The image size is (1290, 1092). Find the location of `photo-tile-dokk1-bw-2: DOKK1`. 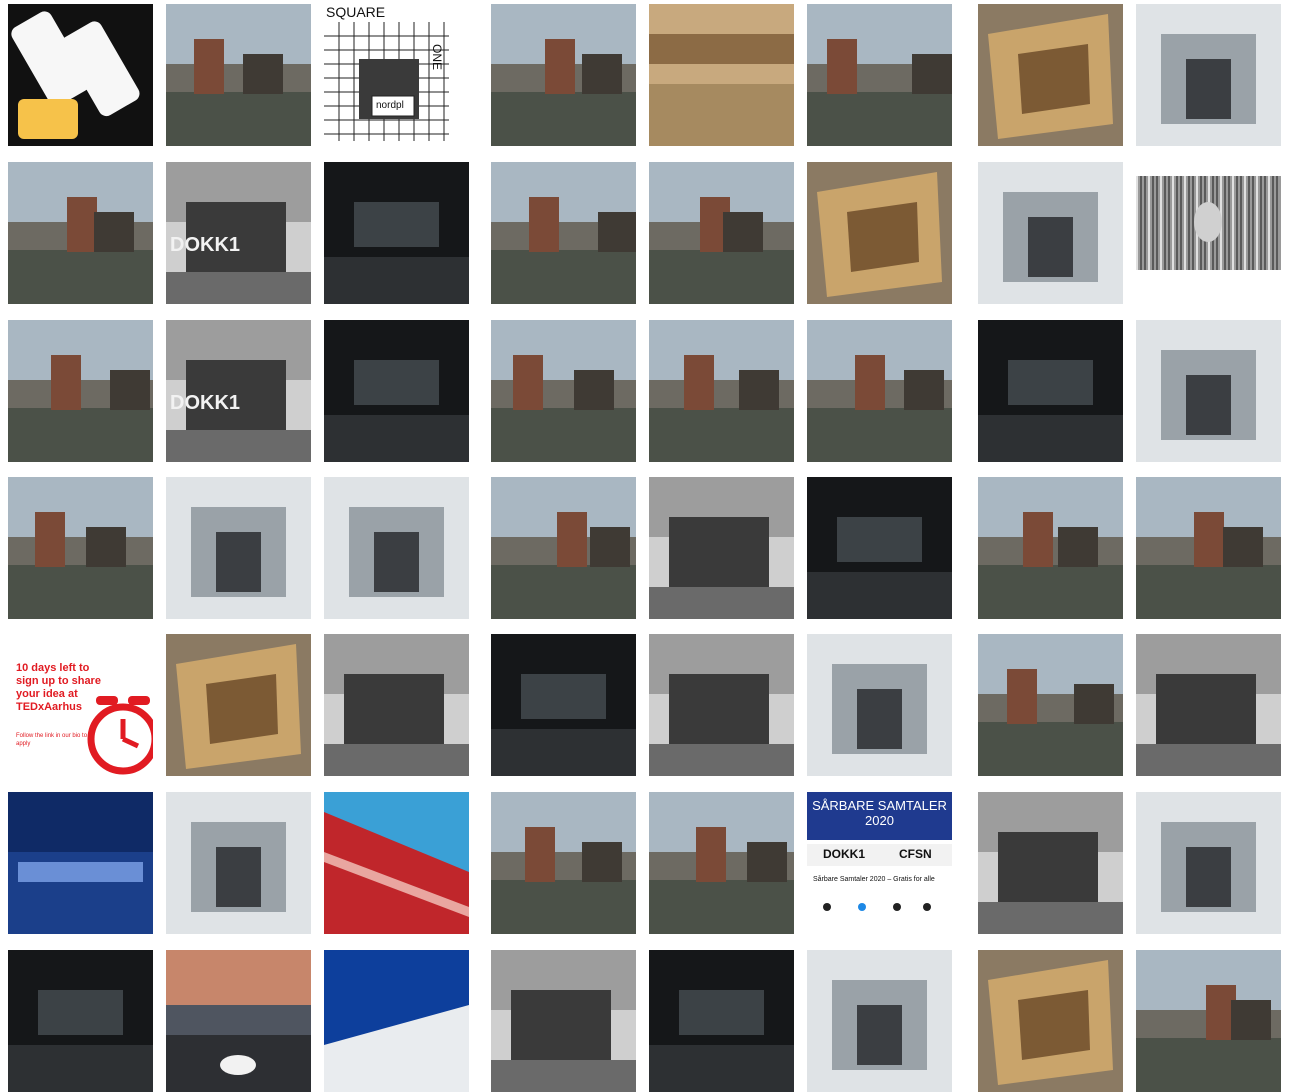

photo-tile-dokk1-bw-2: DOKK1 is located at coordinates (238, 391).